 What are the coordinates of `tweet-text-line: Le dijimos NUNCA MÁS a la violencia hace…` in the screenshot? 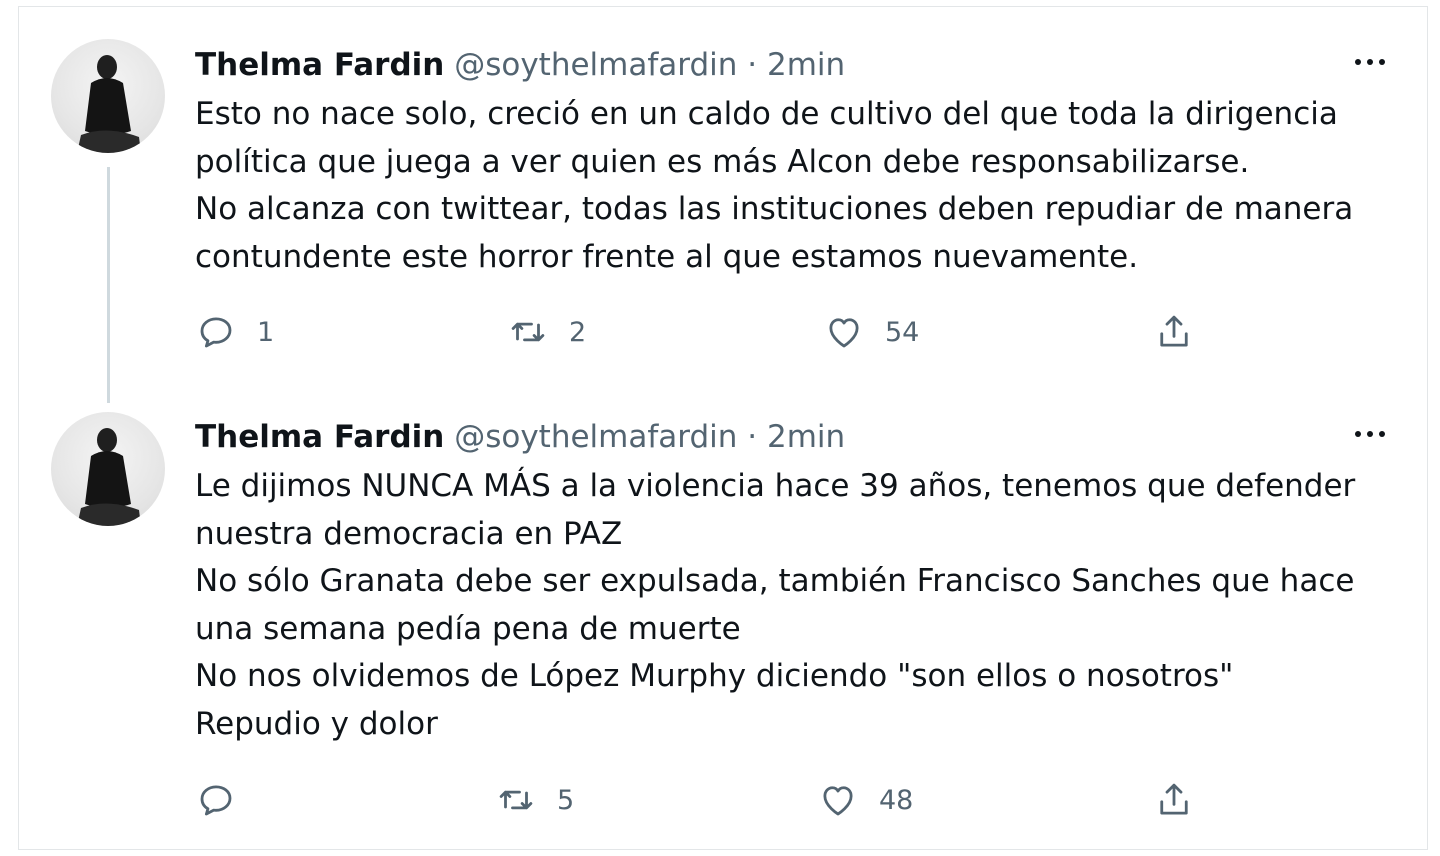 It's located at (775, 486).